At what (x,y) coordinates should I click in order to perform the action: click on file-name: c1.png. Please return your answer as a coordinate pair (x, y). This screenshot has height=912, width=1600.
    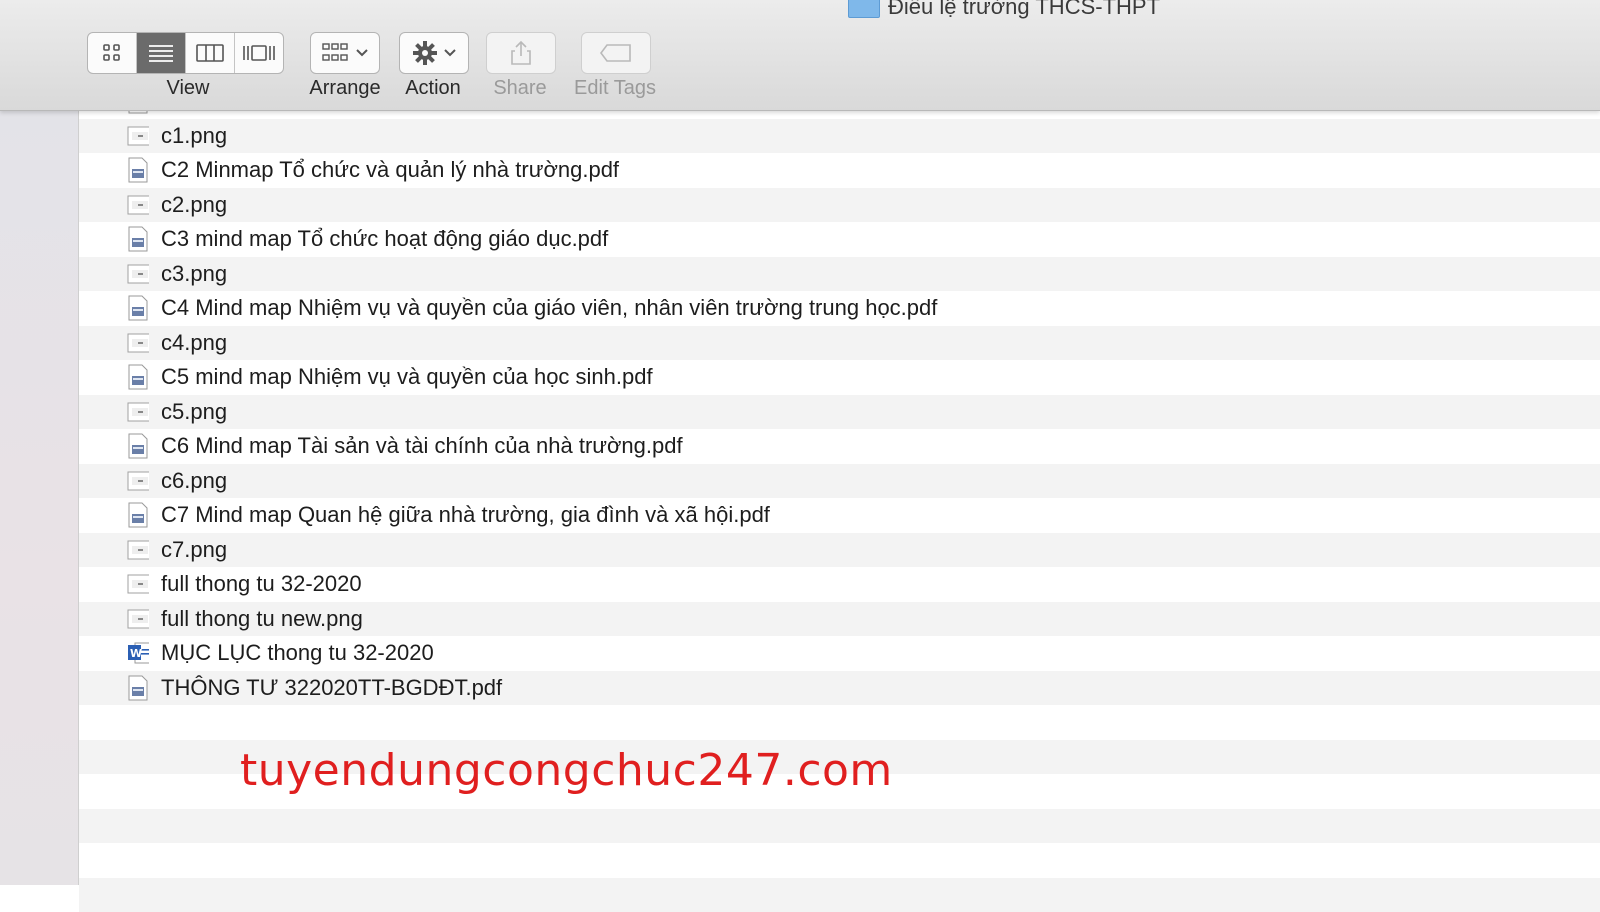
    Looking at the image, I should click on (194, 136).